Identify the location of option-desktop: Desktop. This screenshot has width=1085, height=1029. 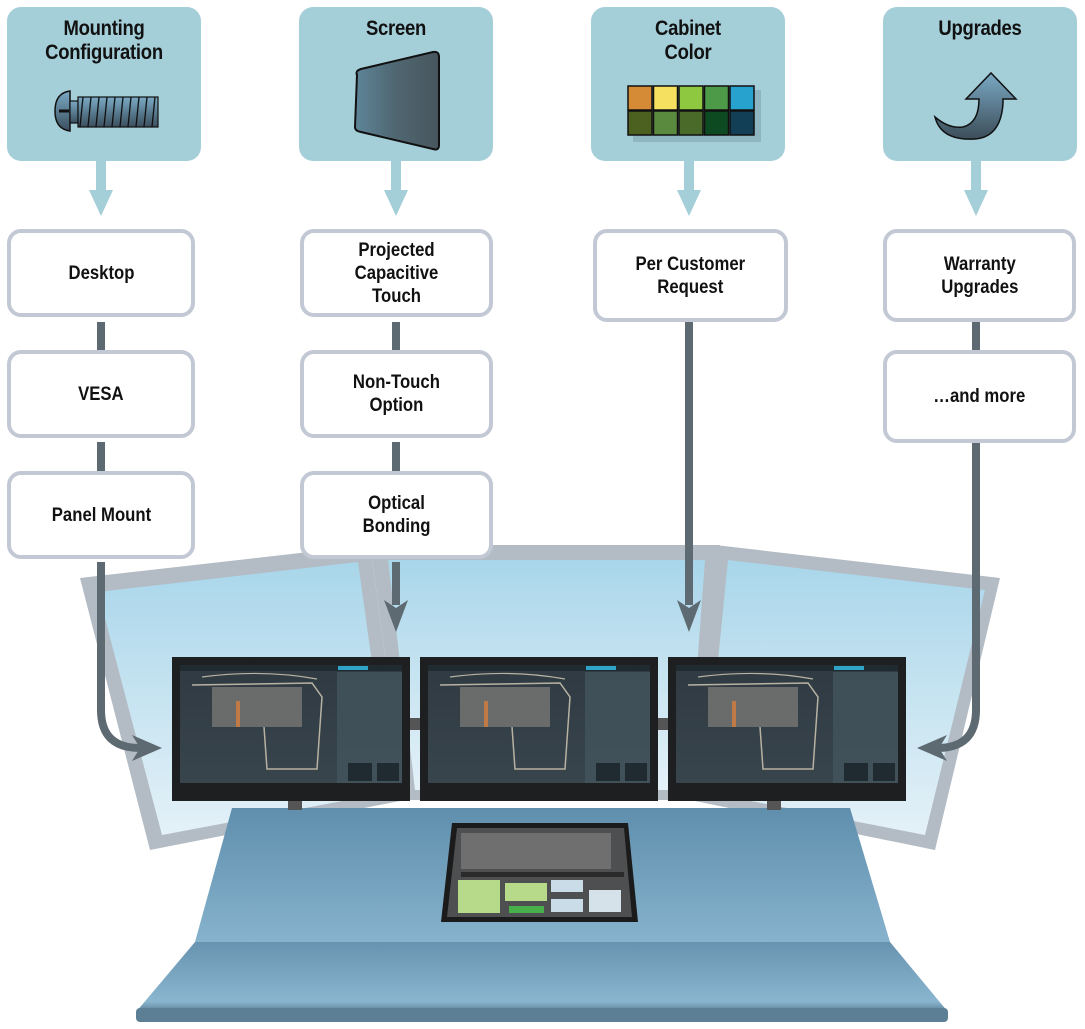
(101, 273).